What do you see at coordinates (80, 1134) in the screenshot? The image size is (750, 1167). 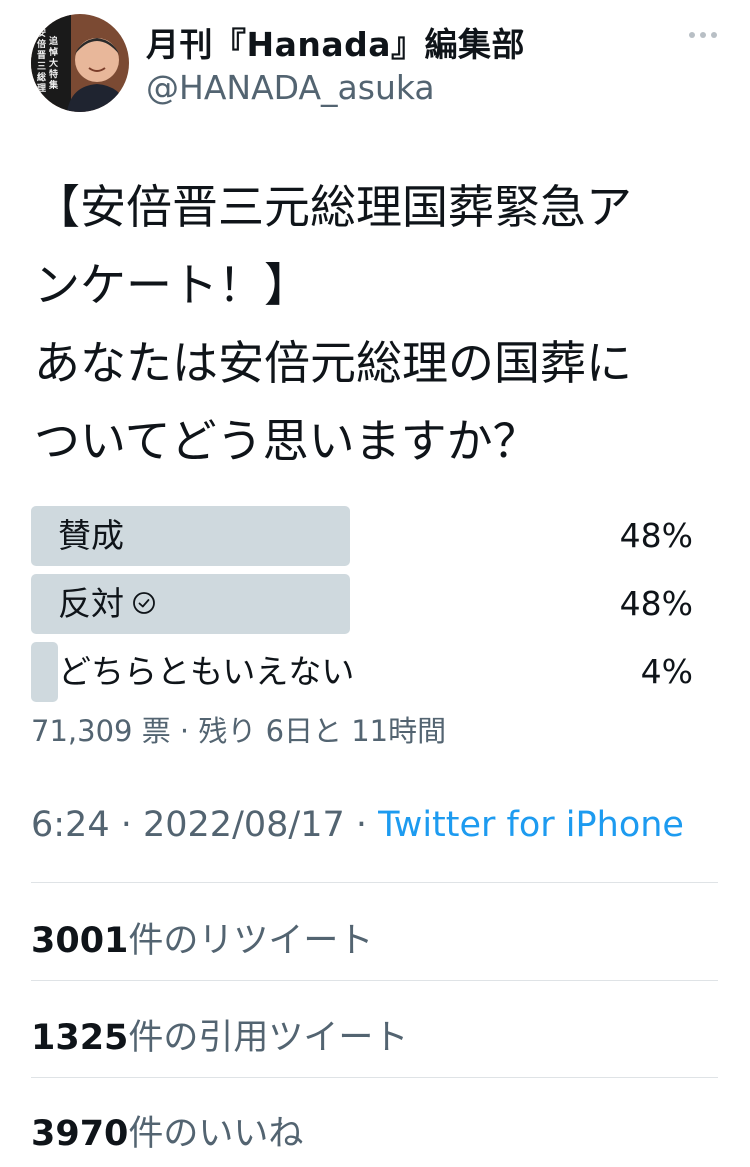 I see `likes-count: 3970` at bounding box center [80, 1134].